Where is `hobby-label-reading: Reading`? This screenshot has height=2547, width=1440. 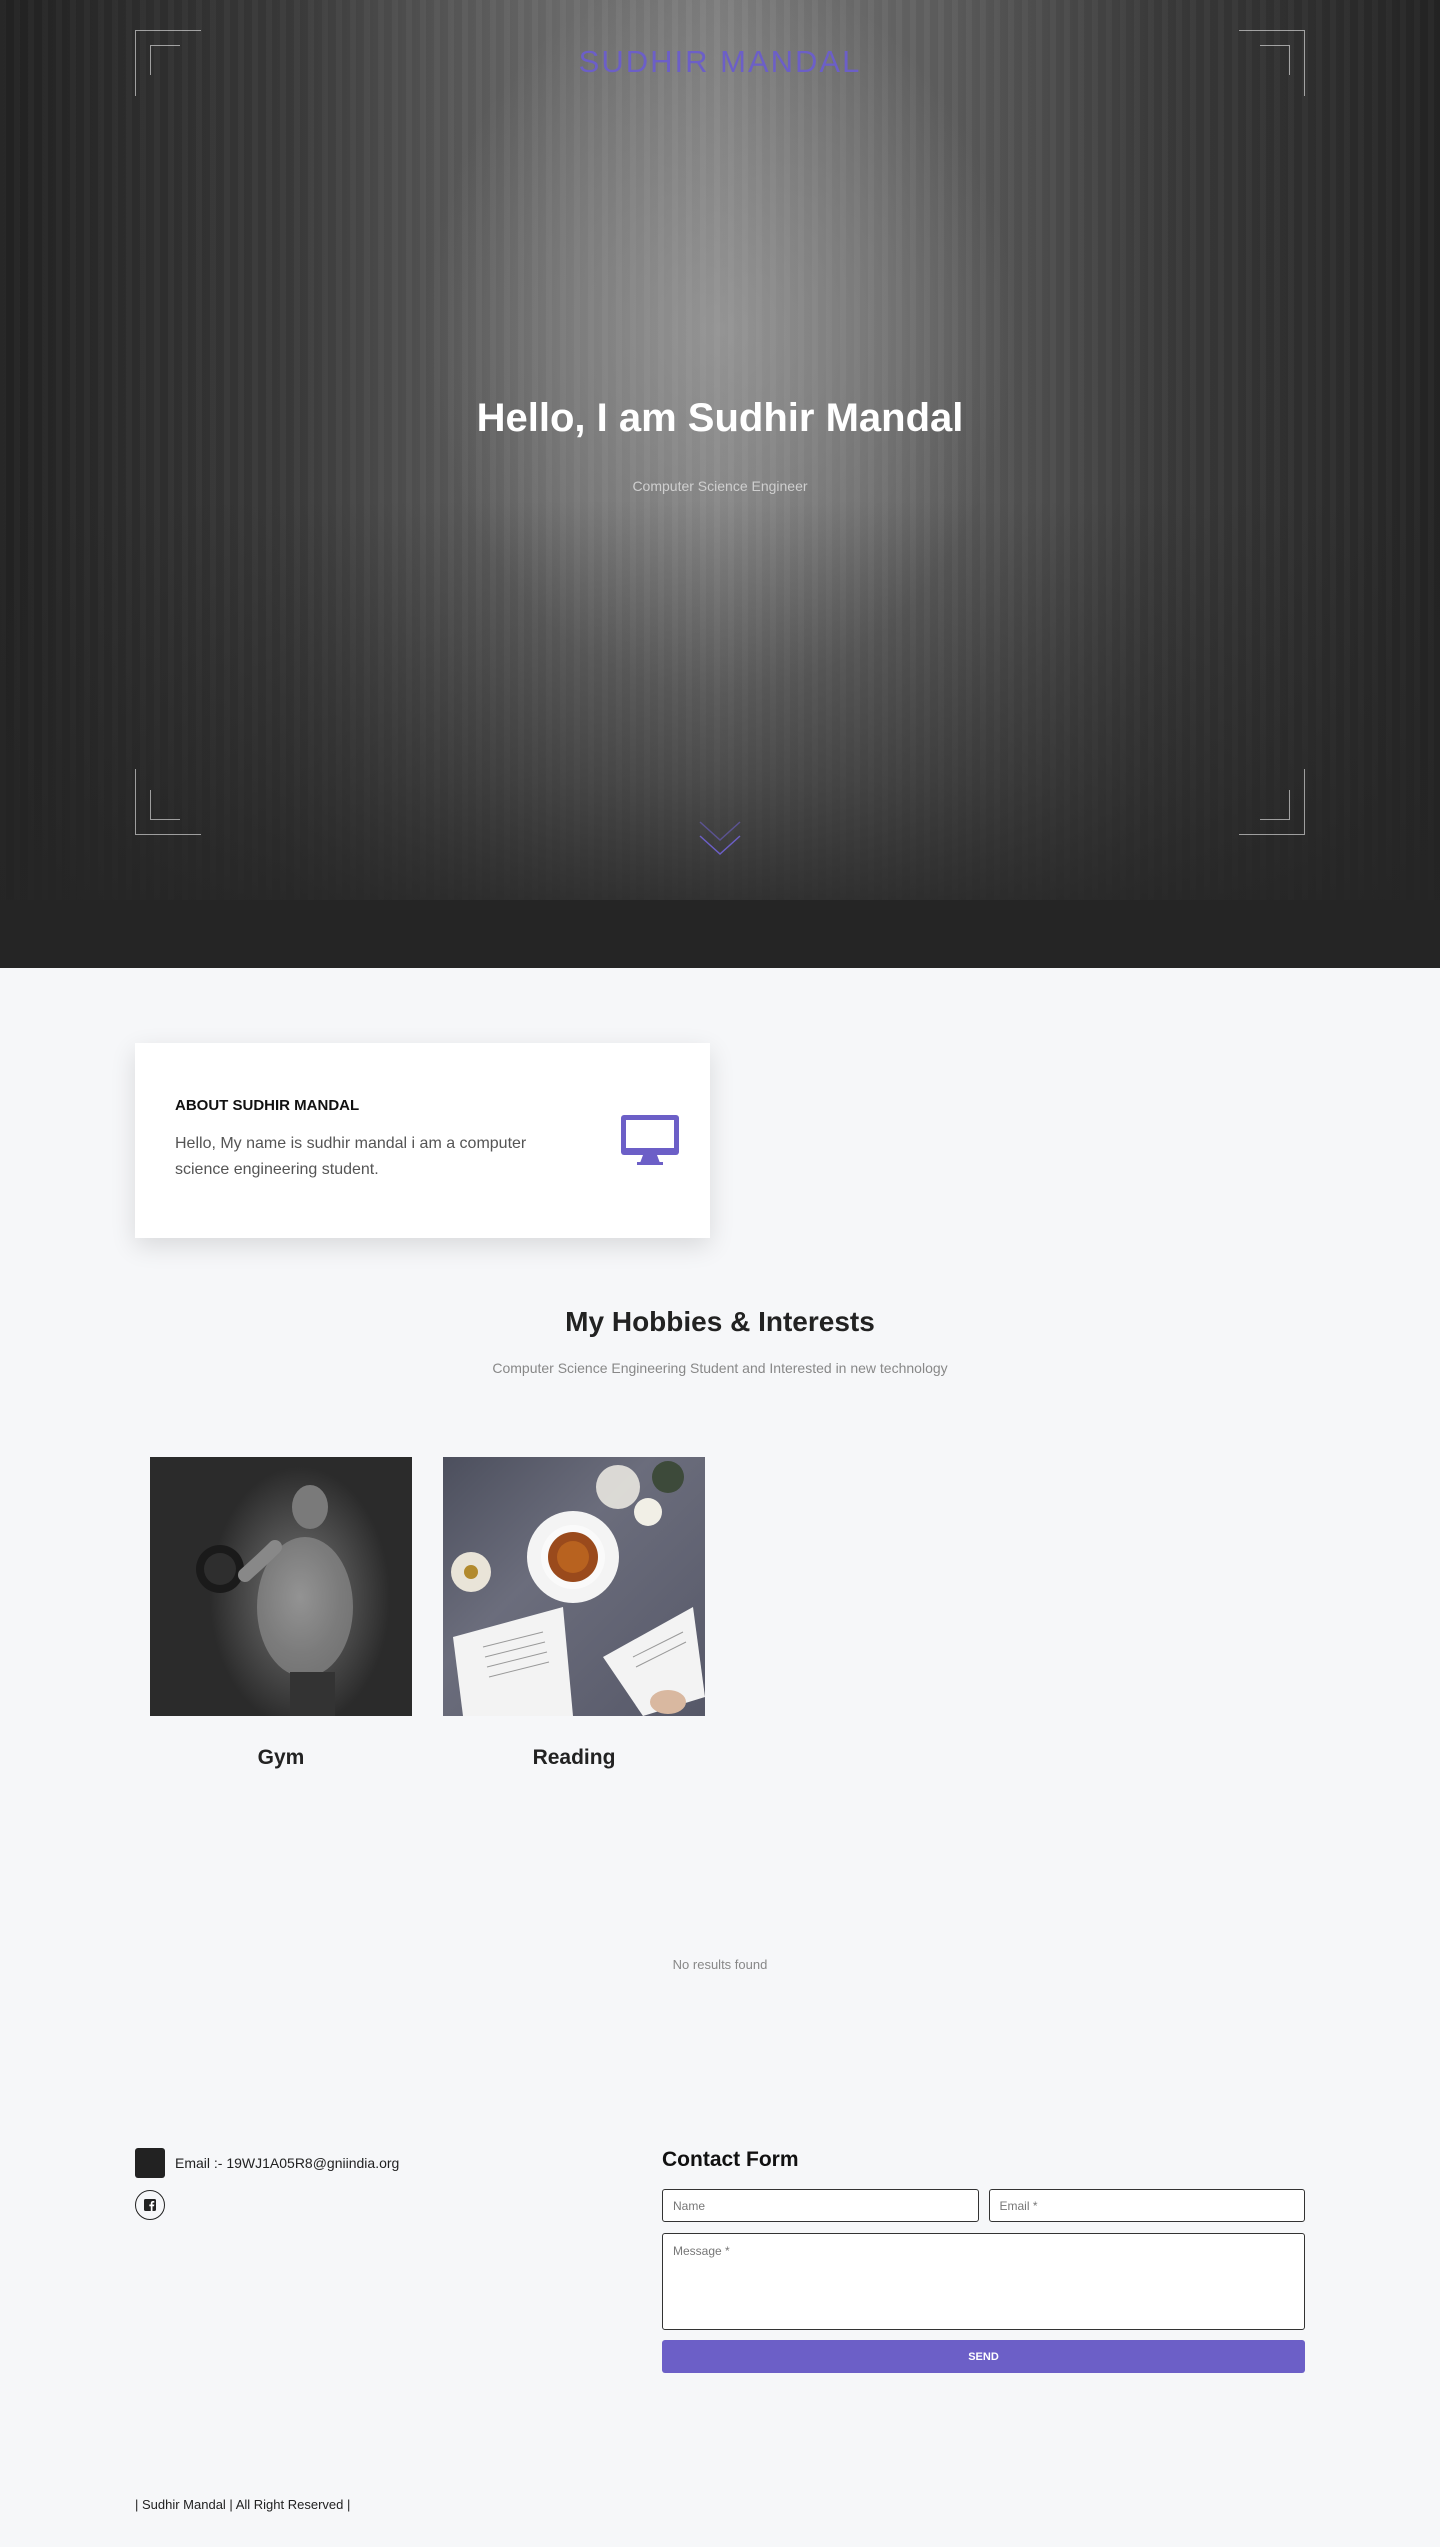 hobby-label-reading: Reading is located at coordinates (574, 1757).